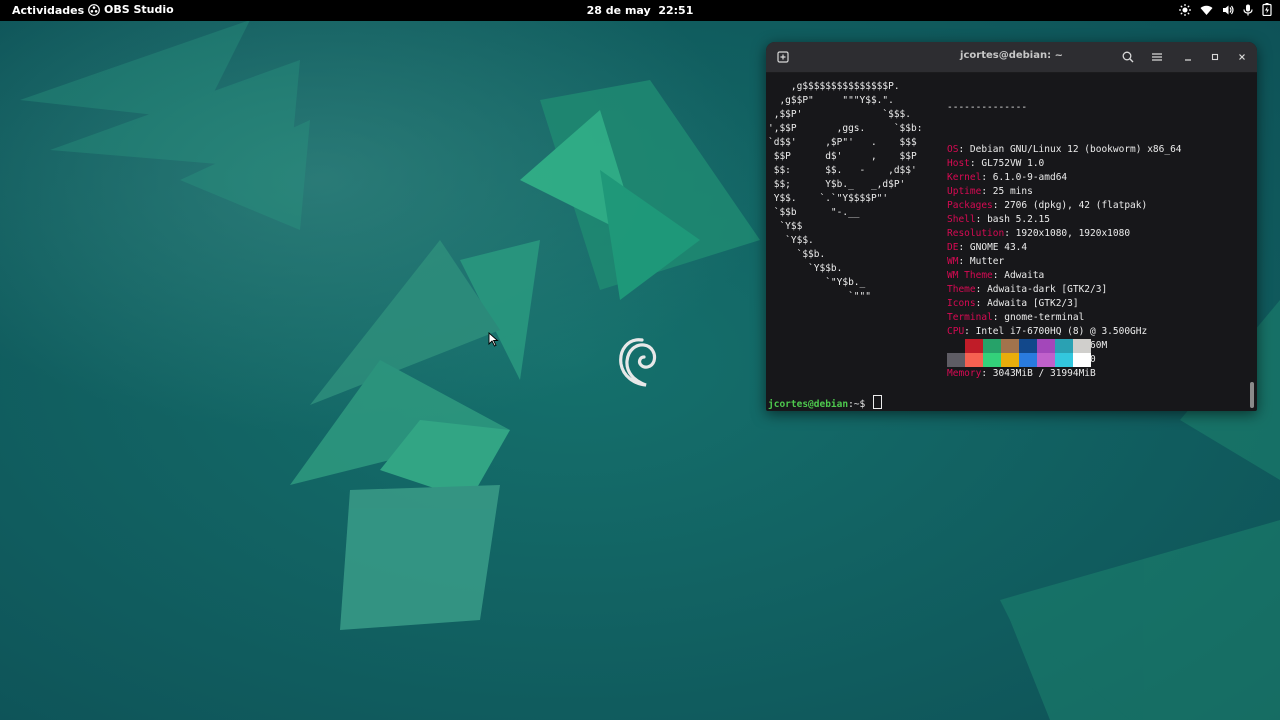  I want to click on info-value: 1920x1080, 1920x1080, so click(1073, 233).